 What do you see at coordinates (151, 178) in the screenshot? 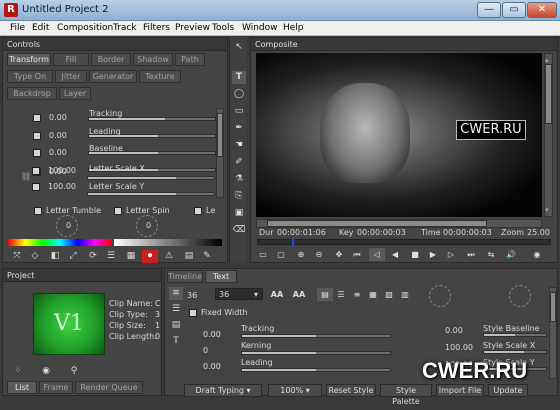
I see `letter-scale-x-slider` at bounding box center [151, 178].